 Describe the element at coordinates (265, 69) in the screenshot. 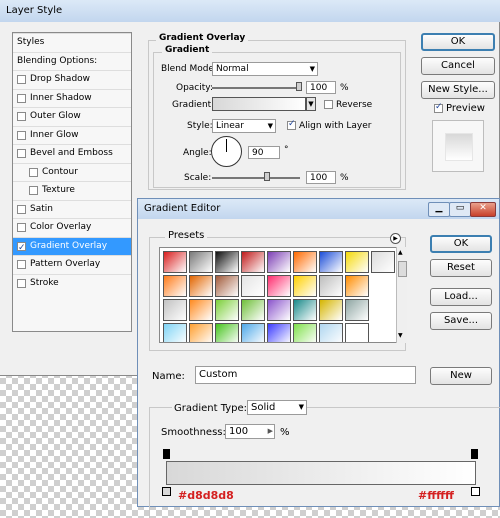

I see `blend-mode-select: Normal` at that location.